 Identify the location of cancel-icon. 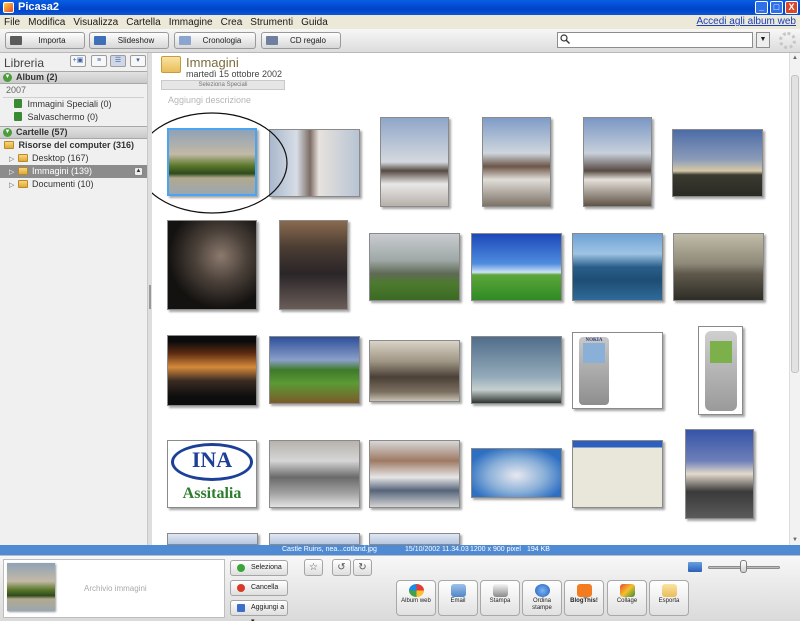
(241, 588).